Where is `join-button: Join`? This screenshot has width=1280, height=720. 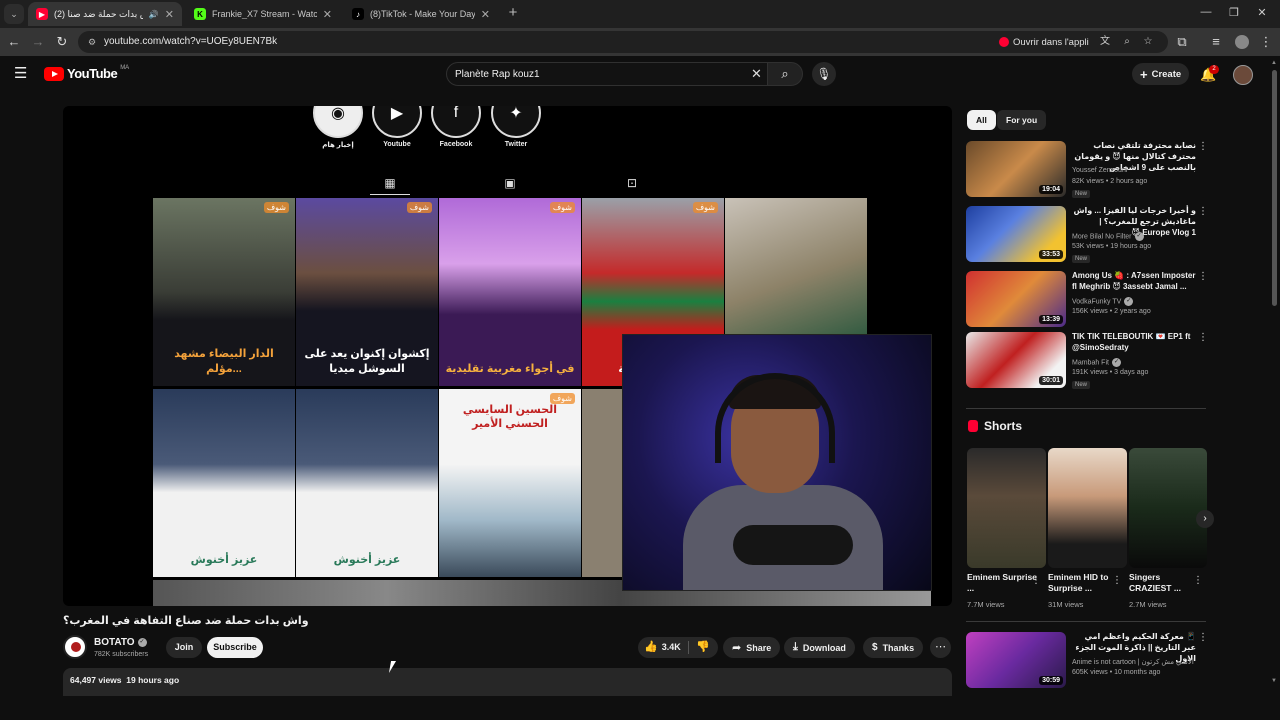
join-button: Join is located at coordinates (184, 647).